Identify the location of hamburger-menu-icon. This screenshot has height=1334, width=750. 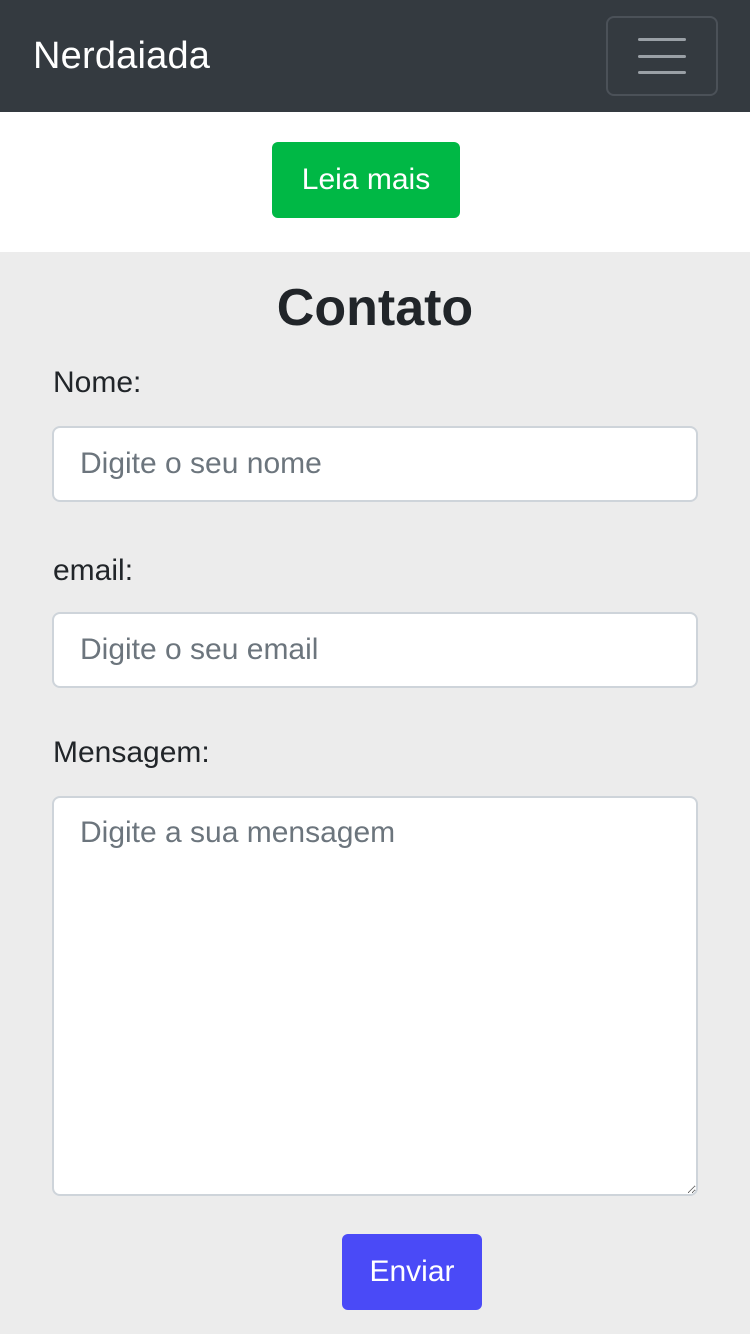
(662, 56).